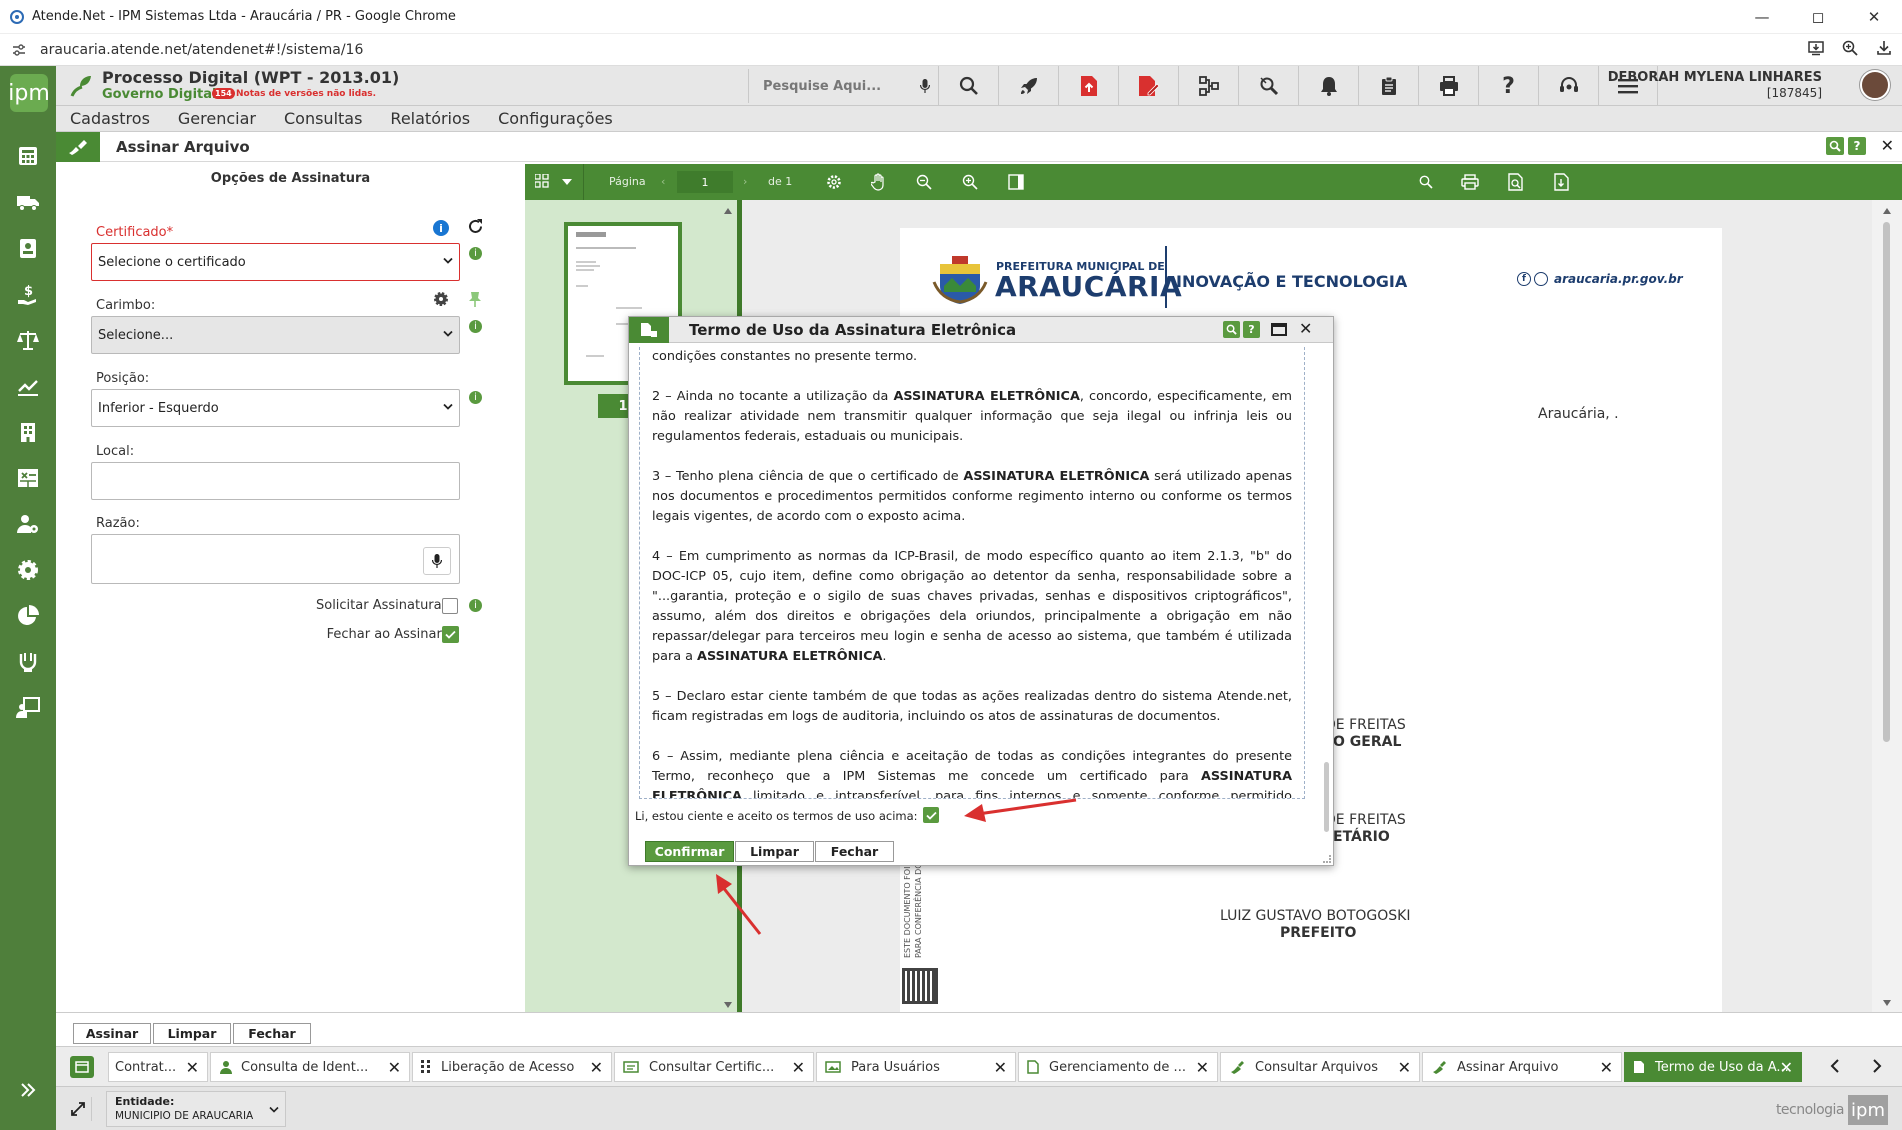 Image resolution: width=1902 pixels, height=1130 pixels. What do you see at coordinates (1818, 17) in the screenshot?
I see `maximize-icon: ◻` at bounding box center [1818, 17].